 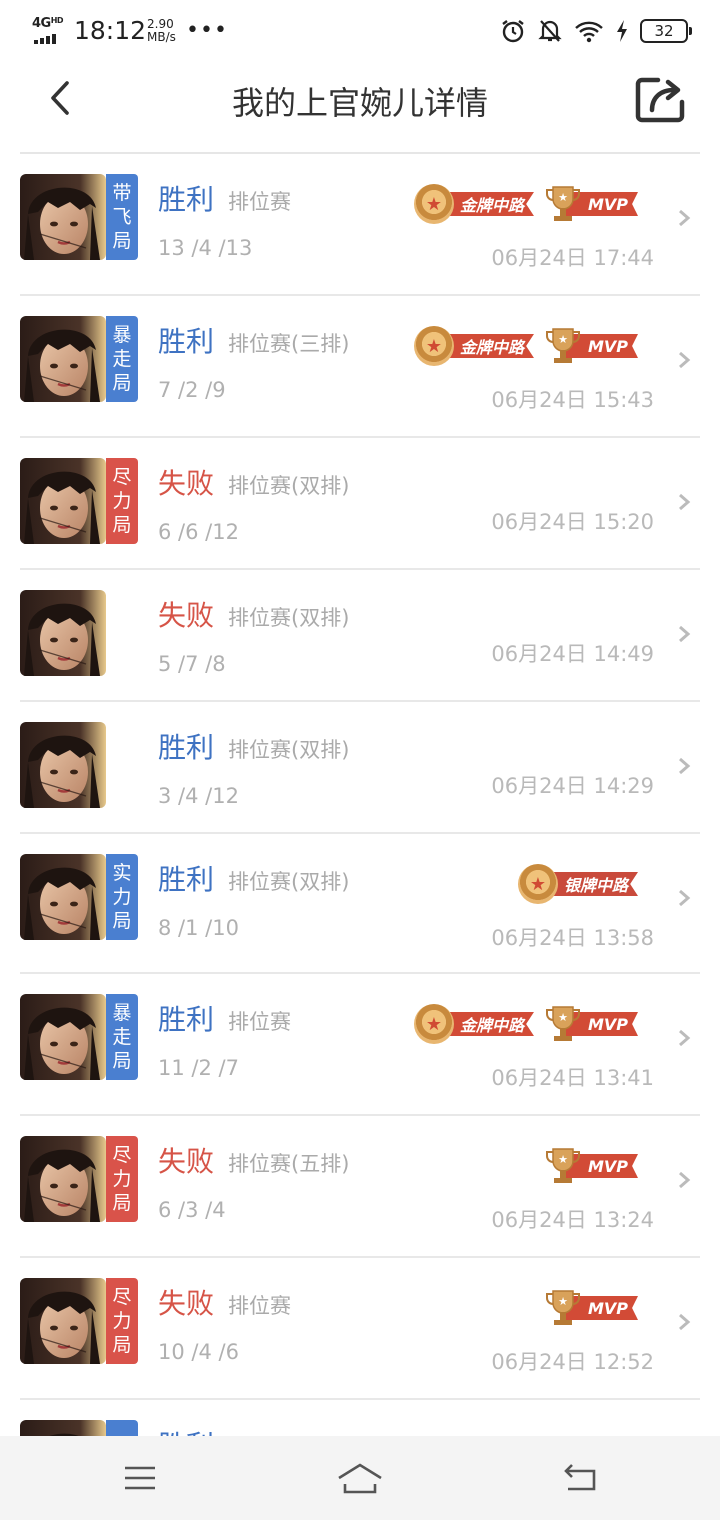 I want to click on header: 我的上官婉儿详情, so click(x=360, y=109).